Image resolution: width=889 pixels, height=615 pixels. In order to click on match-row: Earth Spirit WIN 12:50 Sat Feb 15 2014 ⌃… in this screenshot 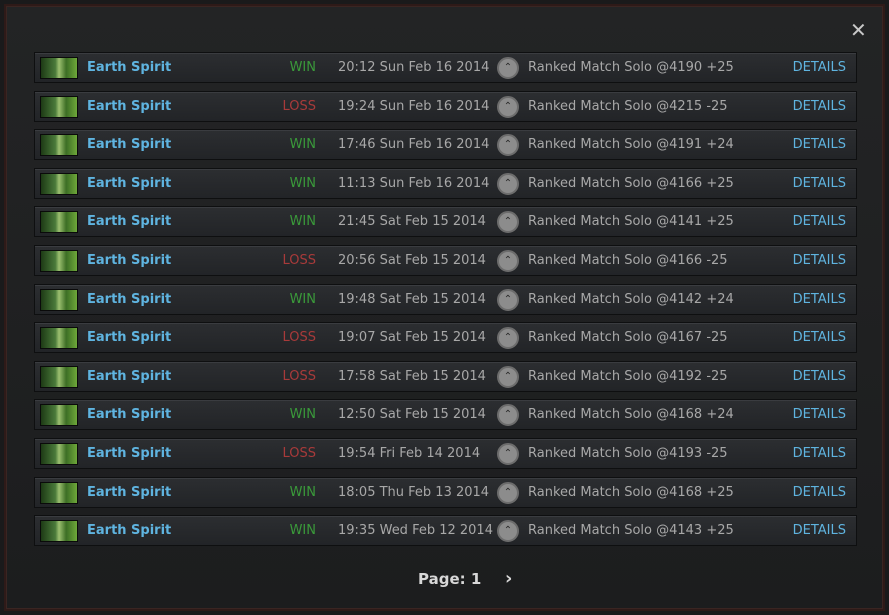, I will do `click(445, 415)`.